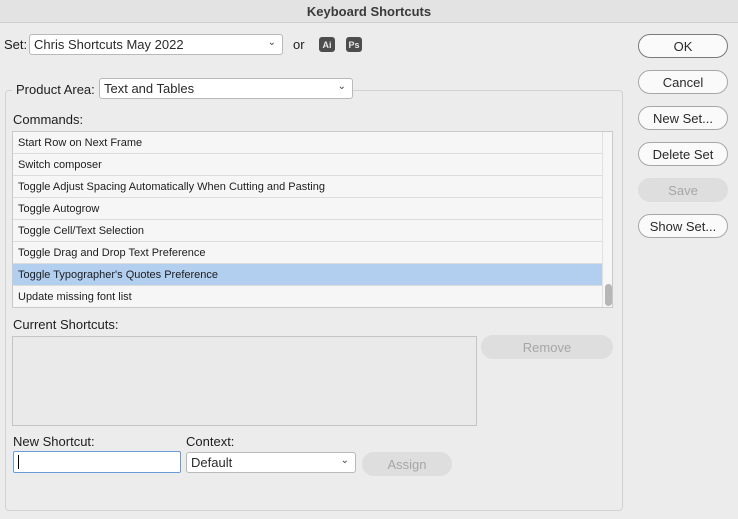  I want to click on remove-button: Remove, so click(547, 347).